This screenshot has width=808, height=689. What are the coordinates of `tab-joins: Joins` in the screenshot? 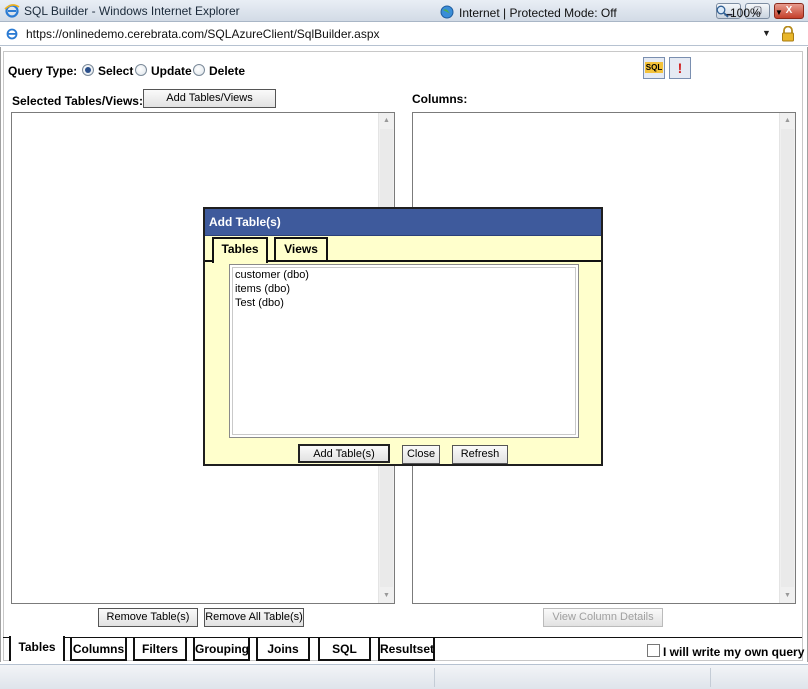 It's located at (283, 649).